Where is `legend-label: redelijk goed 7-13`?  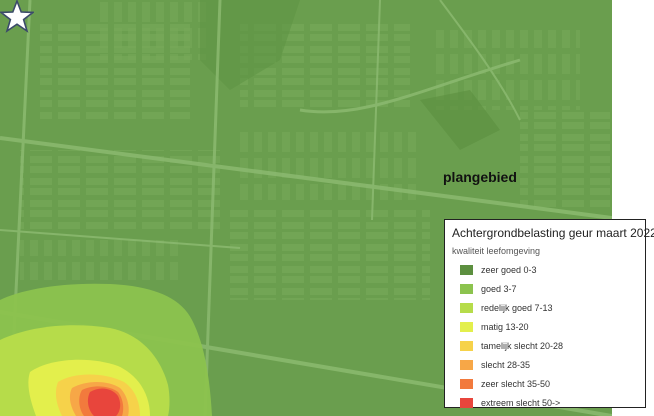 legend-label: redelijk goed 7-13 is located at coordinates (517, 307).